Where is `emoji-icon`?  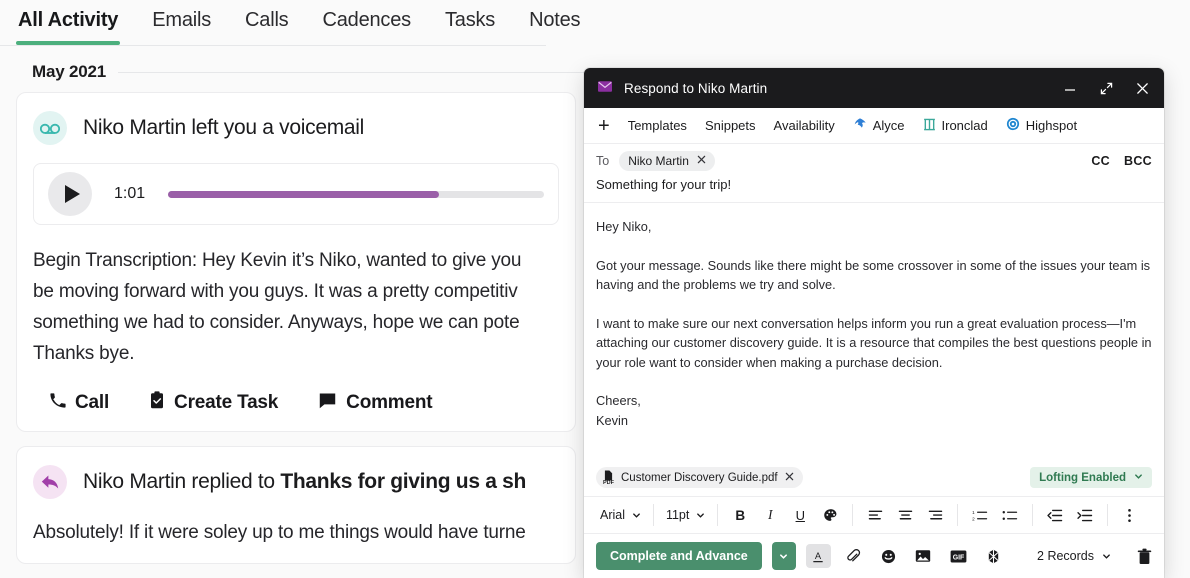
emoji-icon is located at coordinates (888, 556).